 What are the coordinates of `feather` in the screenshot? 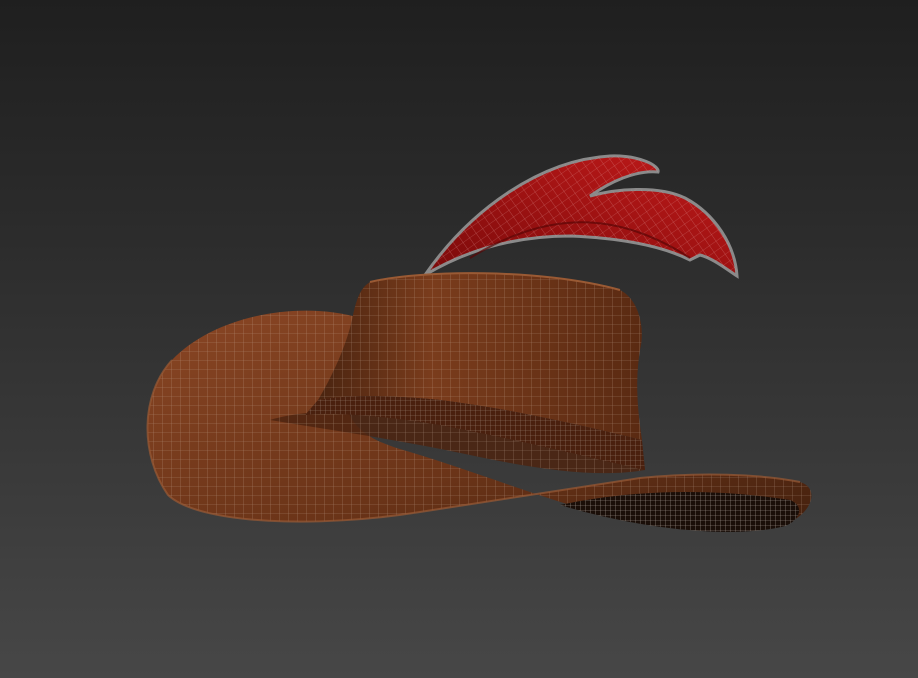 It's located at (581, 216).